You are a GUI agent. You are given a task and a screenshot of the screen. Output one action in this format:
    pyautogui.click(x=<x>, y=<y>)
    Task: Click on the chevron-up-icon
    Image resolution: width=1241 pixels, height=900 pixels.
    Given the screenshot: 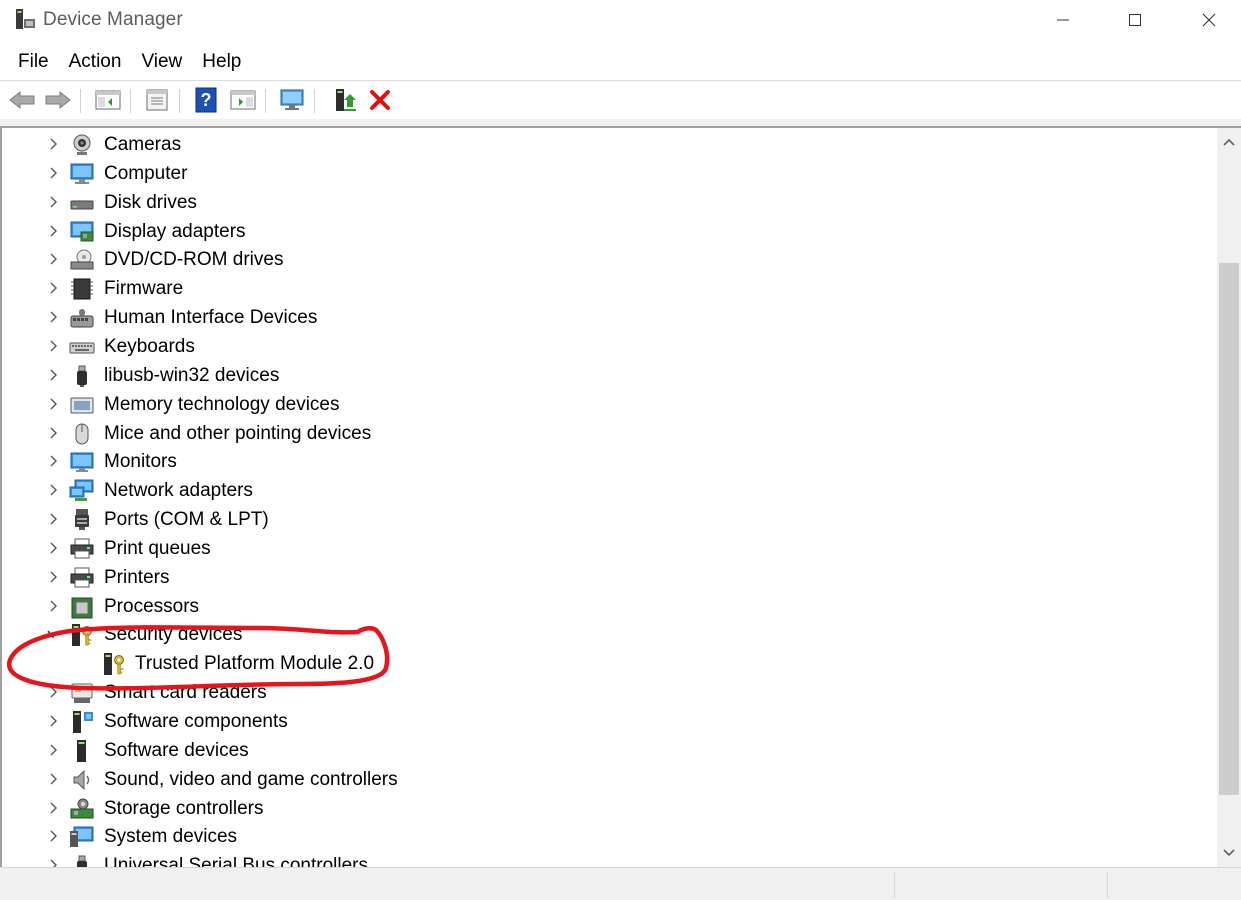 What is the action you would take?
    pyautogui.click(x=1229, y=142)
    